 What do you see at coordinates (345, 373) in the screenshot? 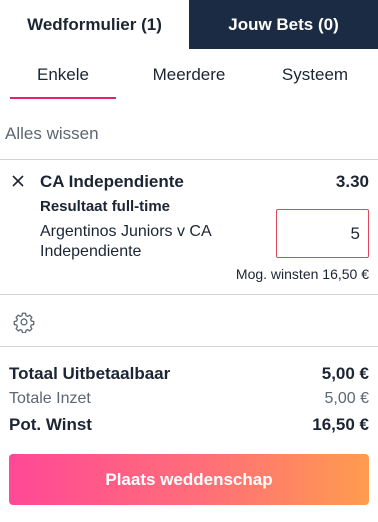
I see `total-payout-value: 5,00 €` at bounding box center [345, 373].